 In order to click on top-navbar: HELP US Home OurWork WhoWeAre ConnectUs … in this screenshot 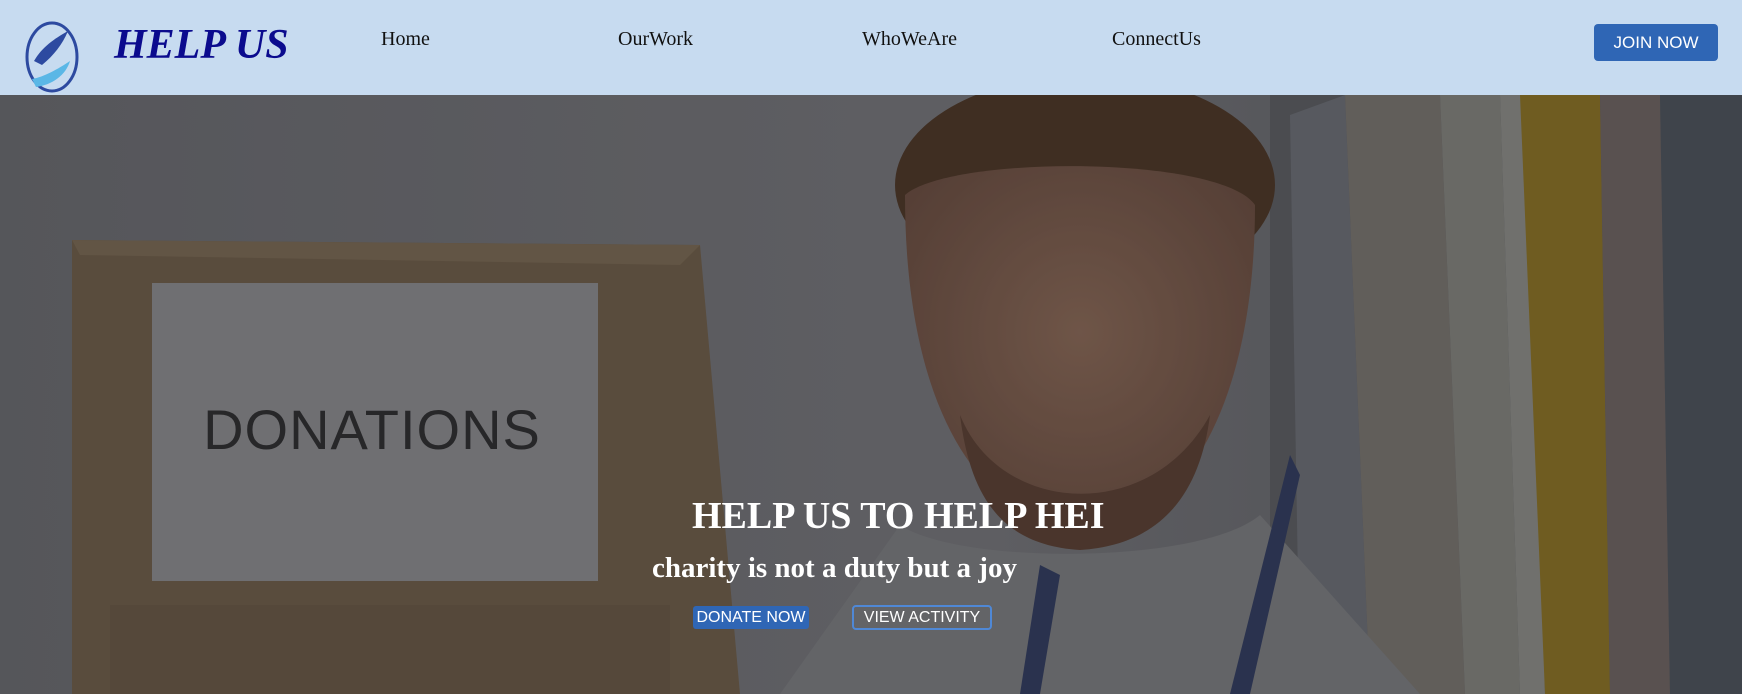, I will do `click(871, 47)`.